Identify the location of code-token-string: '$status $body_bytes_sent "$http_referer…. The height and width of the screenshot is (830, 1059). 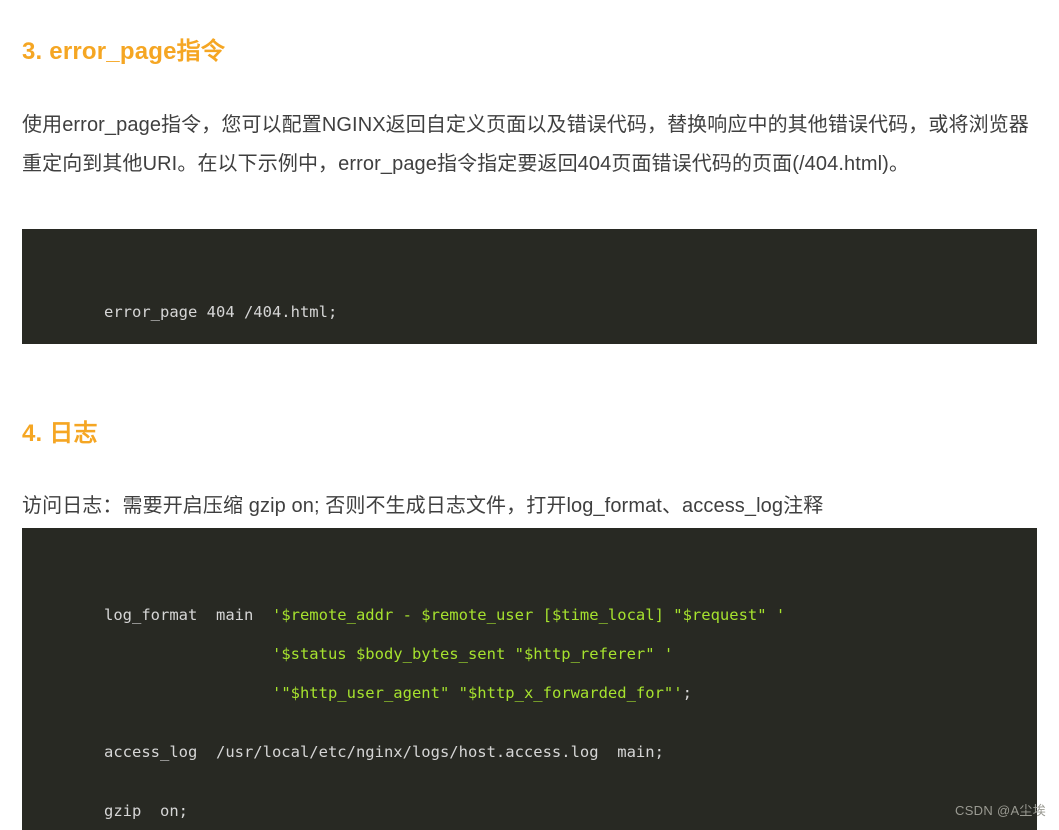
(472, 654).